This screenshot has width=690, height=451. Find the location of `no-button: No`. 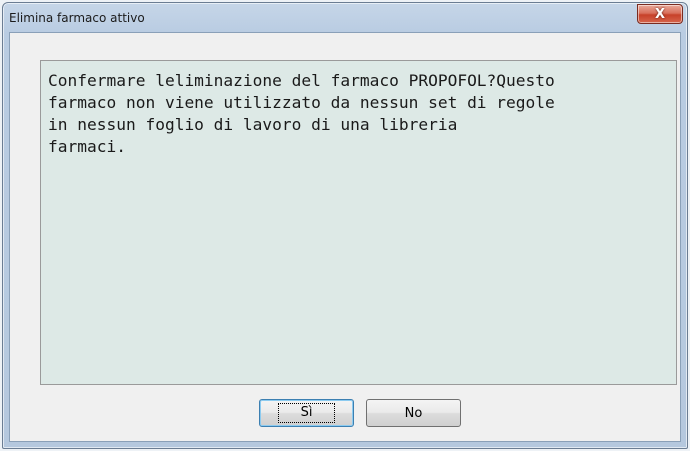

no-button: No is located at coordinates (413, 413).